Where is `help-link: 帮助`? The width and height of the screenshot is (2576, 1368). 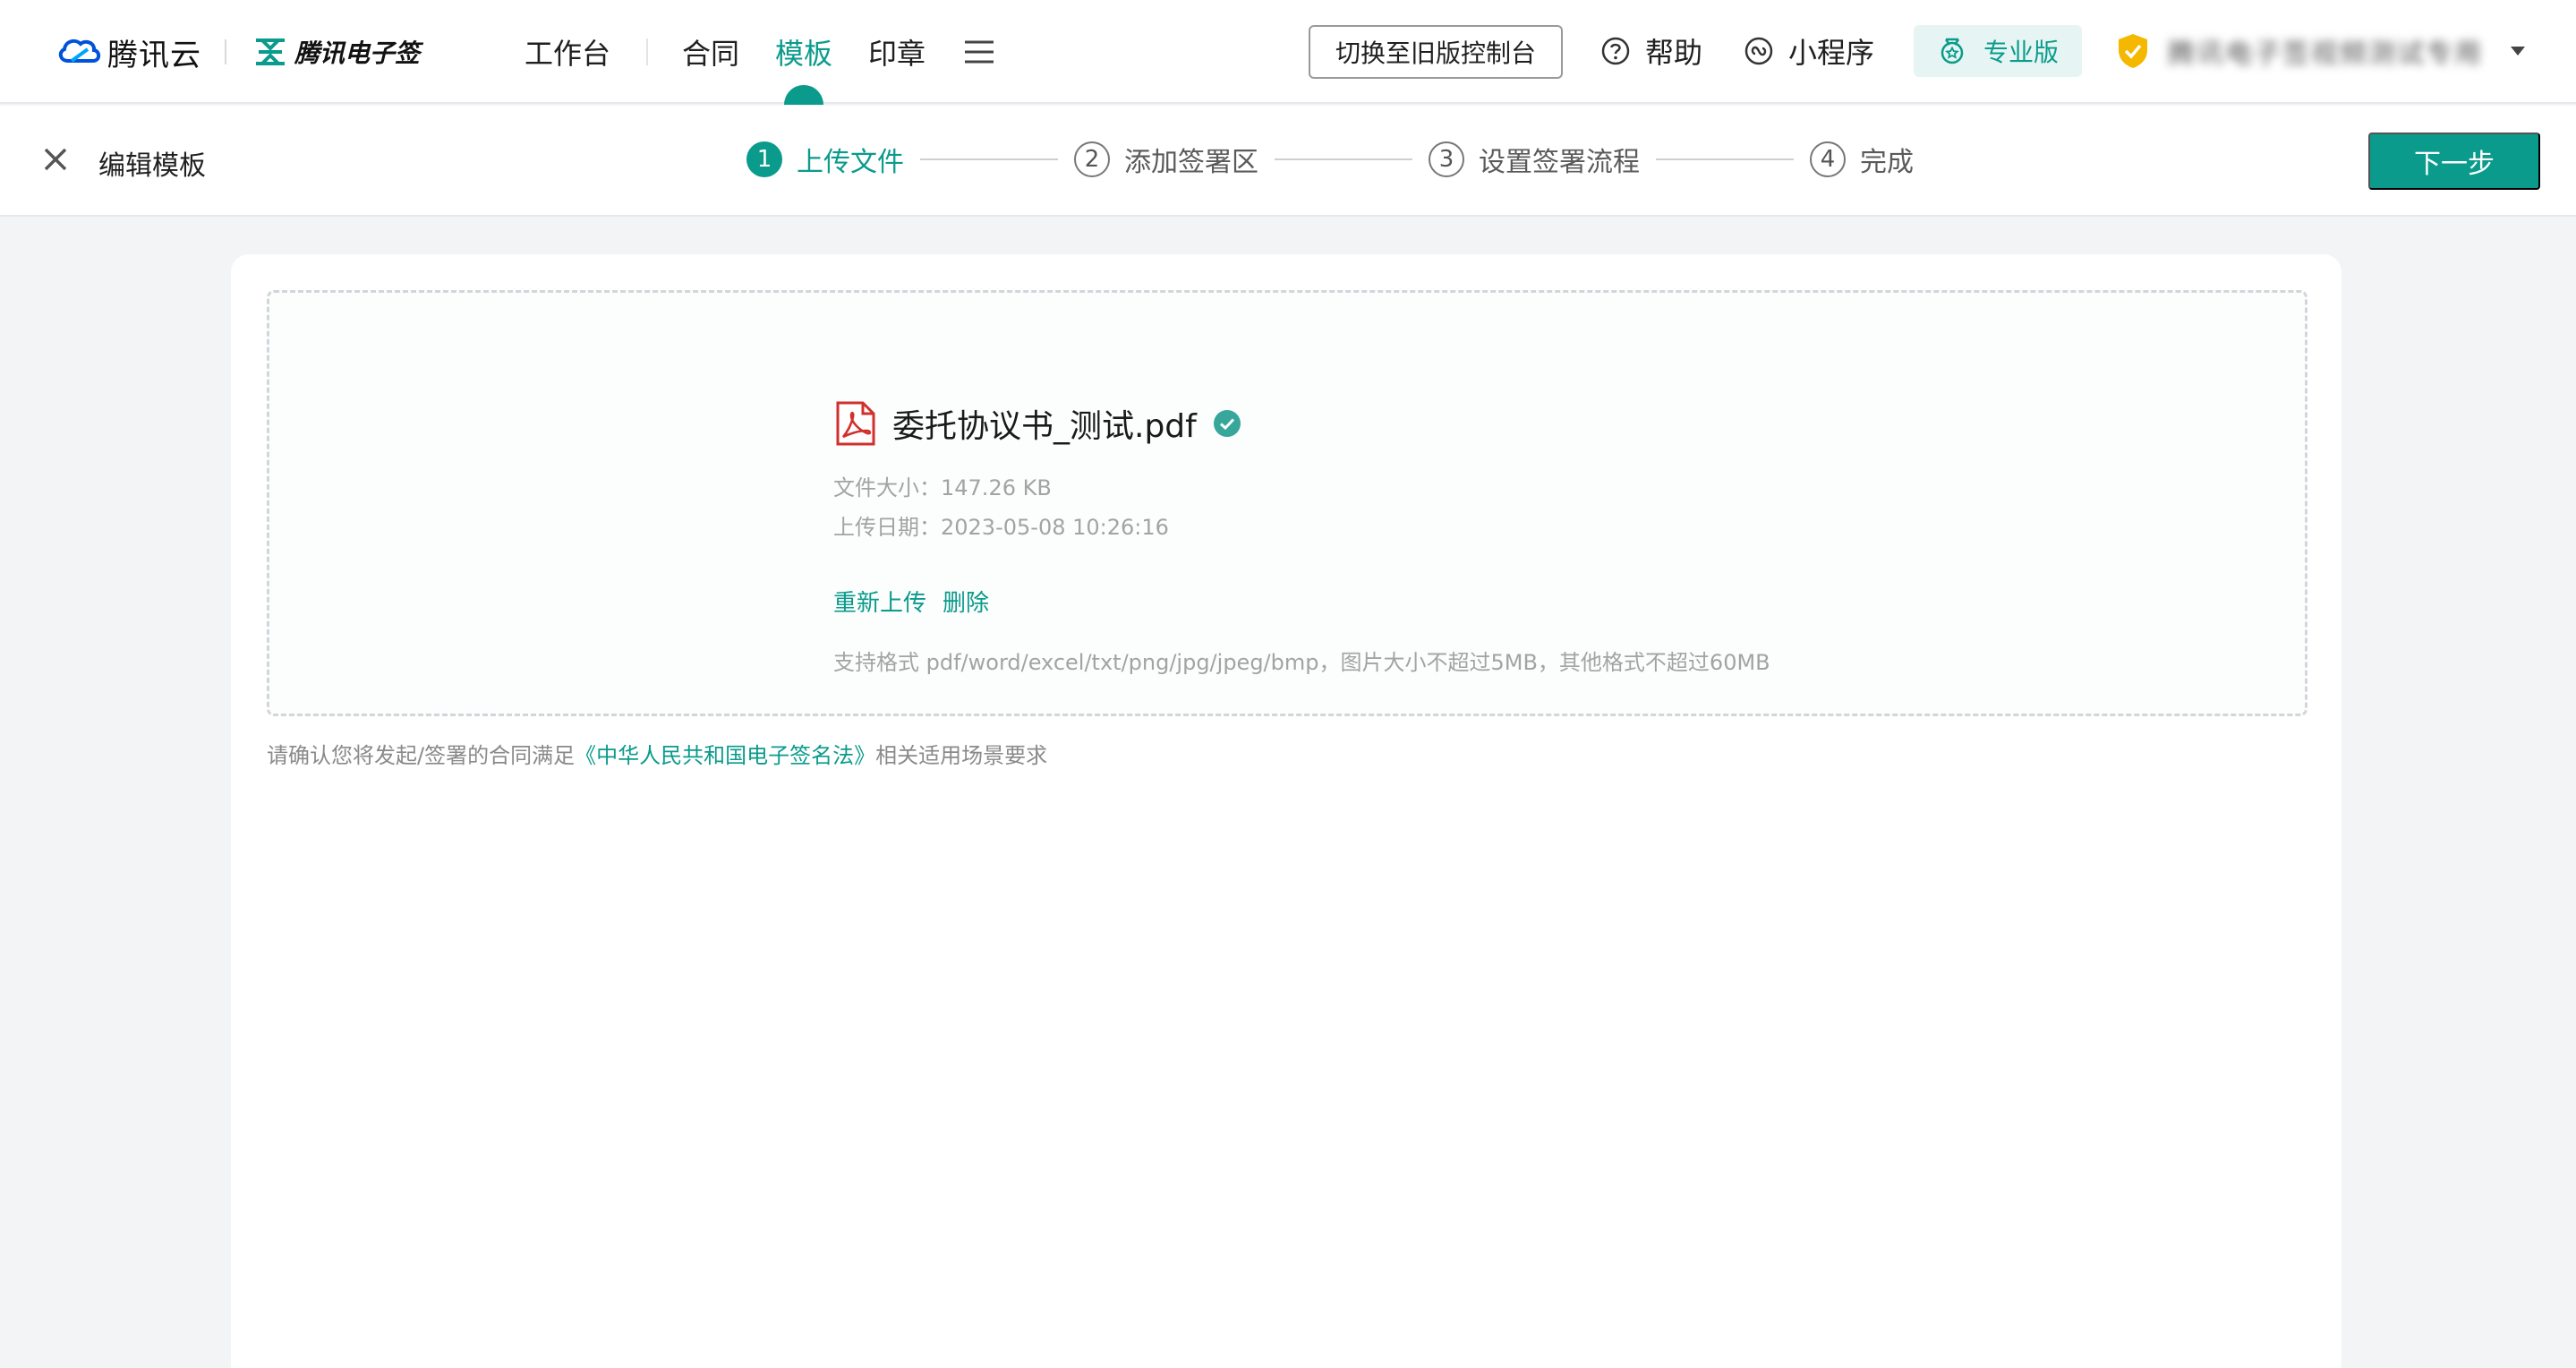
help-link: 帮助 is located at coordinates (1651, 51).